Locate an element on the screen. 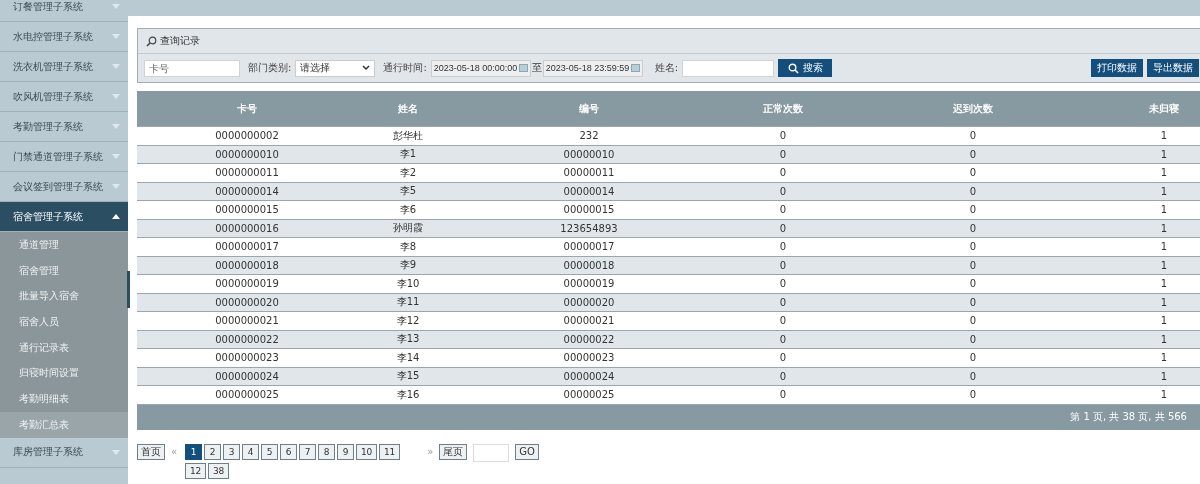  table-cell: 00000020 is located at coordinates (589, 302).